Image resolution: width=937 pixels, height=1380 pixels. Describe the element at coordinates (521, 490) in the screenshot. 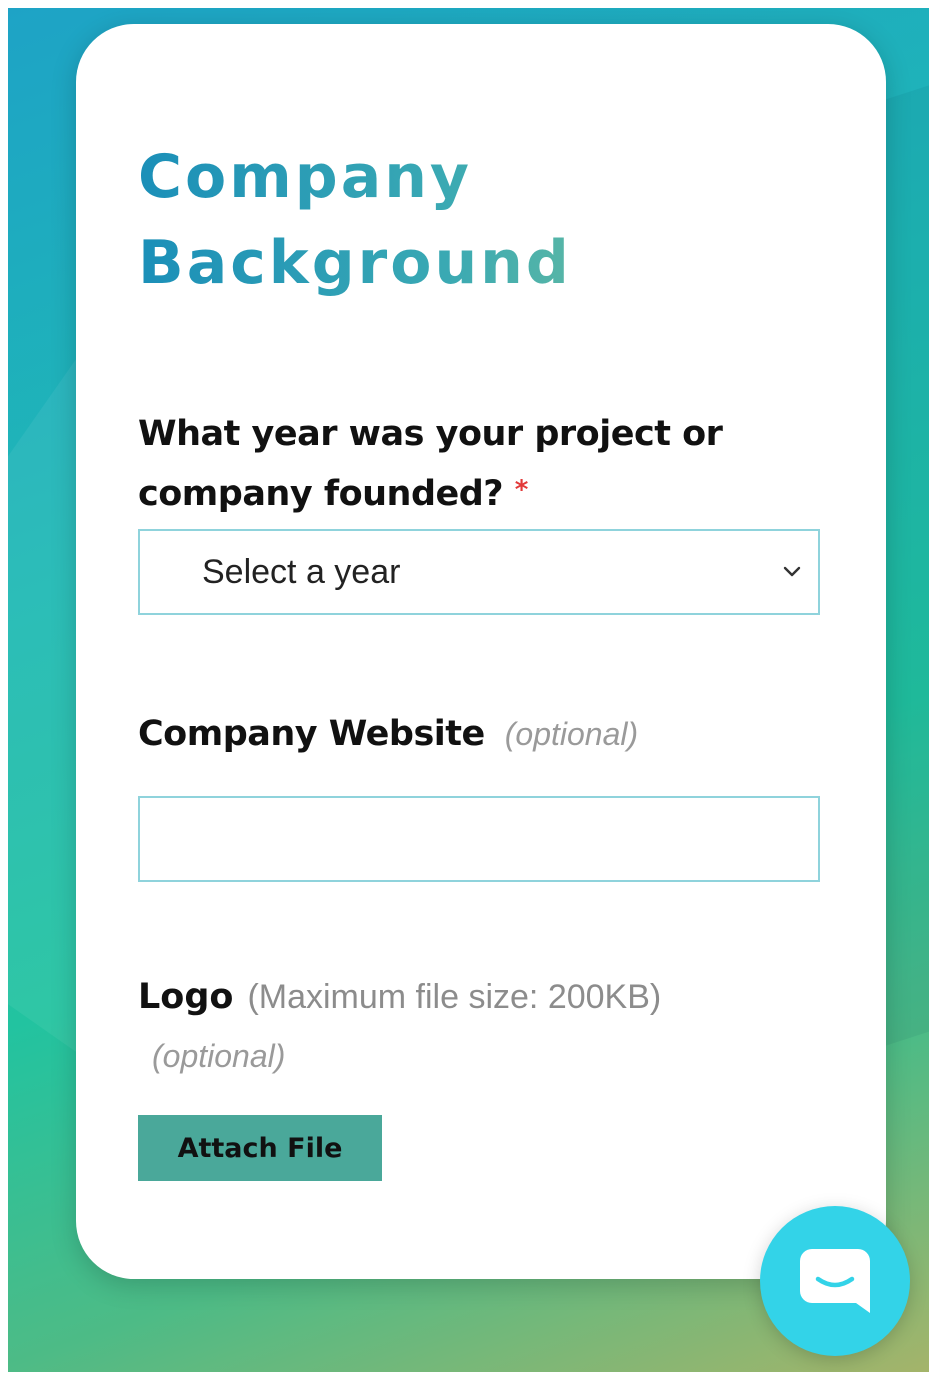

I see `required-marker: *` at that location.